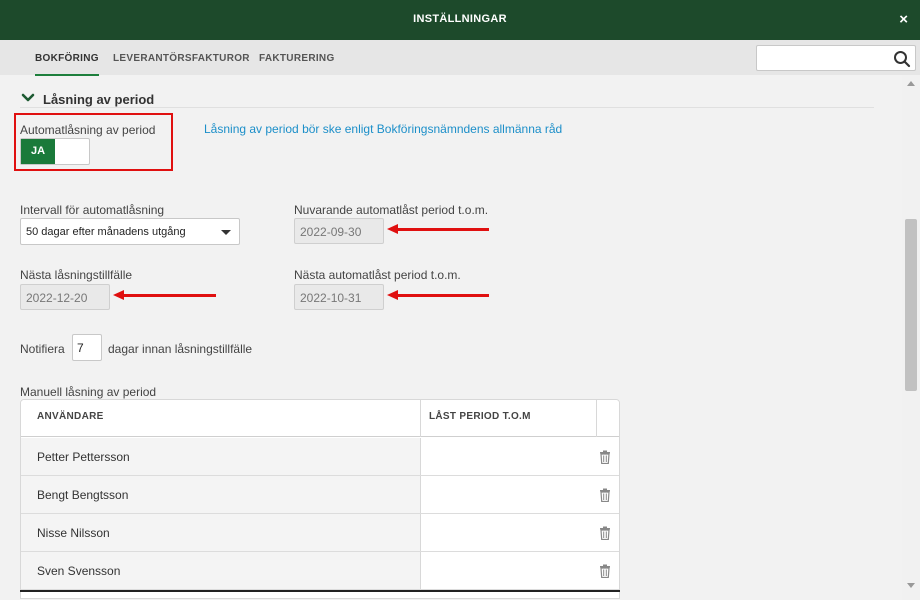  I want to click on user-name: Bengt Bengtsson, so click(220, 494).